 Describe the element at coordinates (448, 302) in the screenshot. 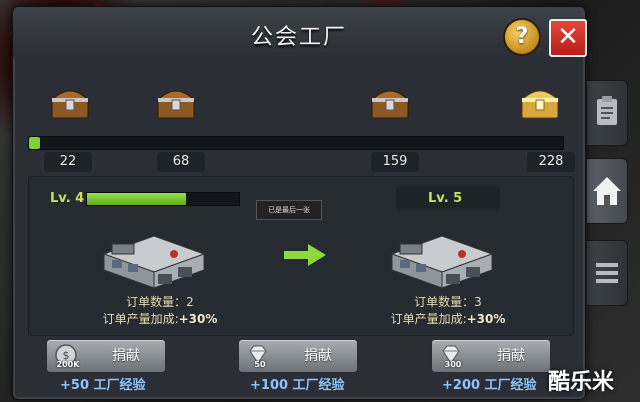

I see `order-count: 订单数量：3` at that location.